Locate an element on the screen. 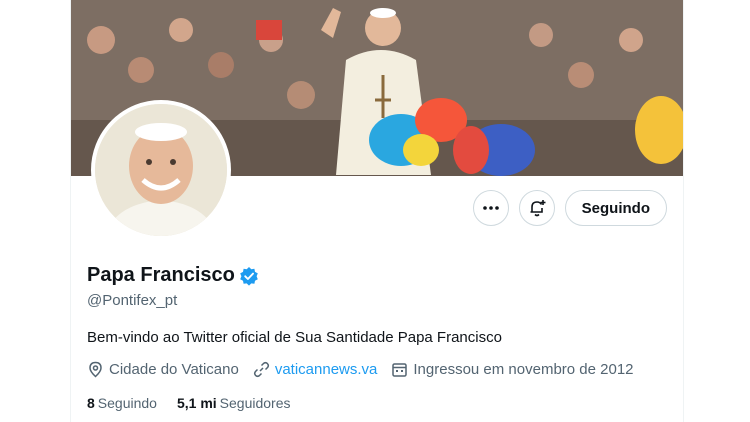  bell-plus-icon is located at coordinates (538, 208).